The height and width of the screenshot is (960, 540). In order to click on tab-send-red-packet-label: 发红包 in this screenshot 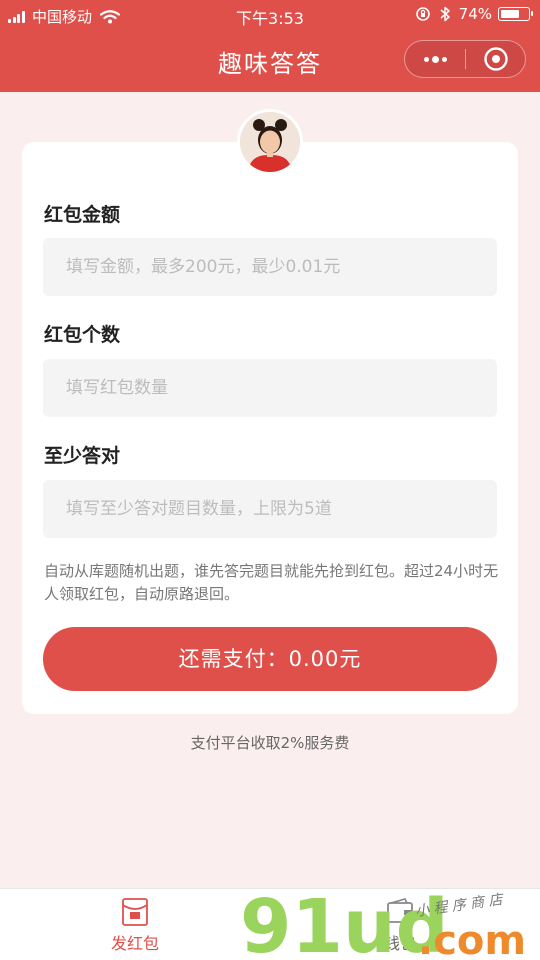, I will do `click(134, 943)`.